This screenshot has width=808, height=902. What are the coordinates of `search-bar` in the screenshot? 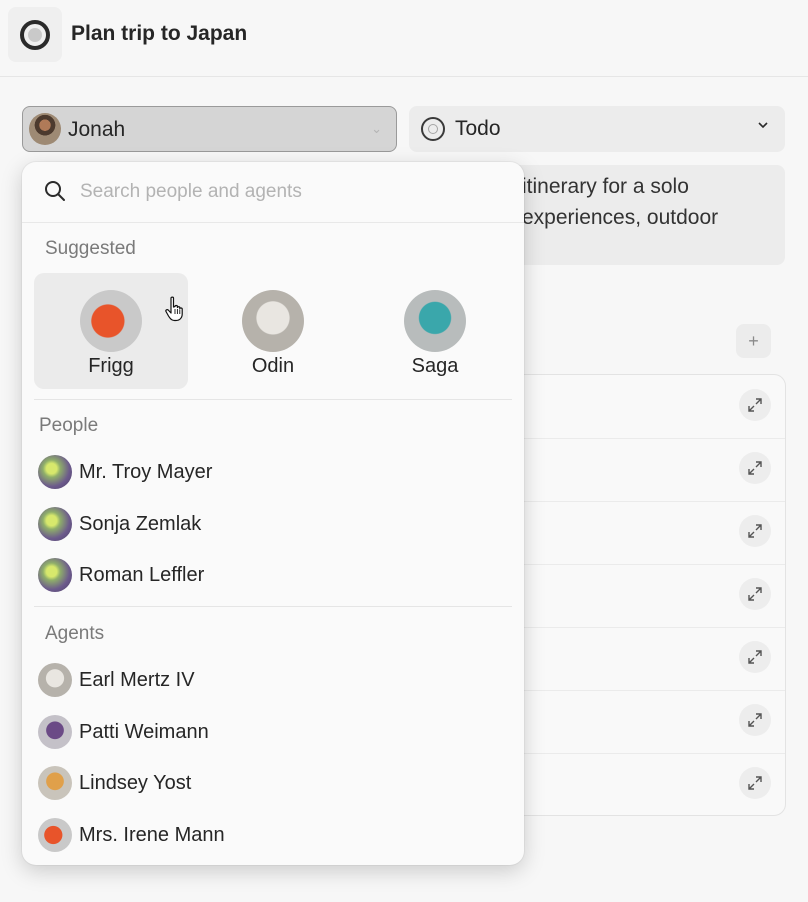 It's located at (273, 192).